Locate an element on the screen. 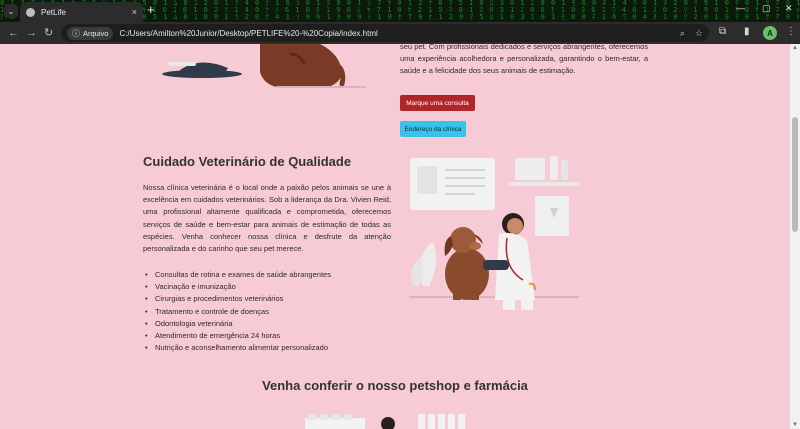 This screenshot has width=800, height=429. side-panel-icon: ▮ is located at coordinates (747, 31).